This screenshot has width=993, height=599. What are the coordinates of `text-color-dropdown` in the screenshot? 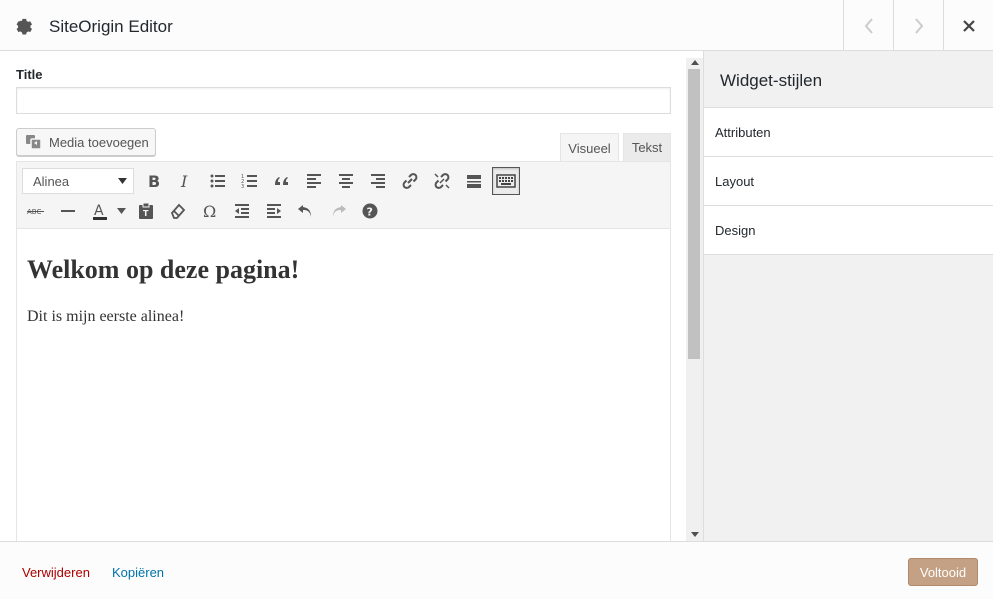 It's located at (121, 211).